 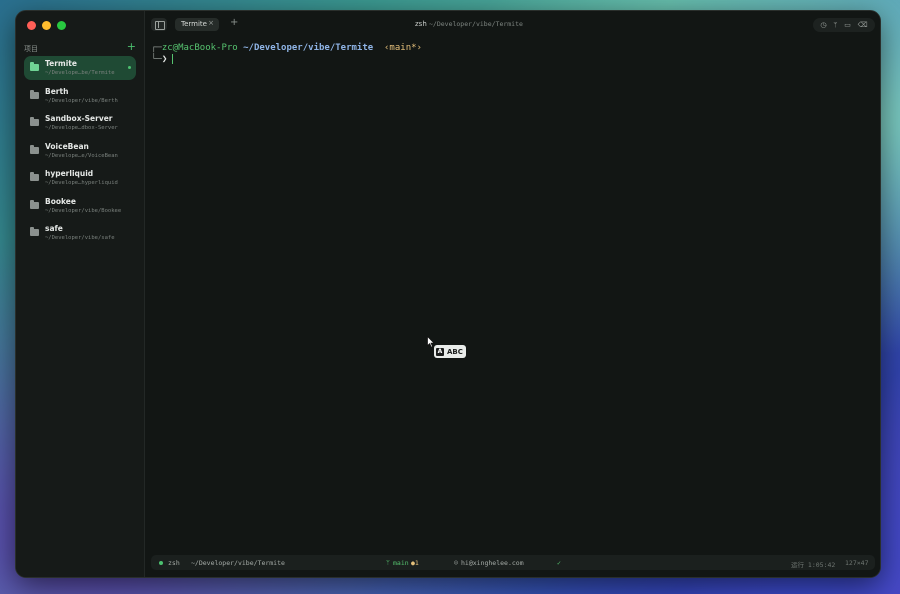 What do you see at coordinates (156, 59) in the screenshot?
I see `prompt-frame-bottom: └─` at bounding box center [156, 59].